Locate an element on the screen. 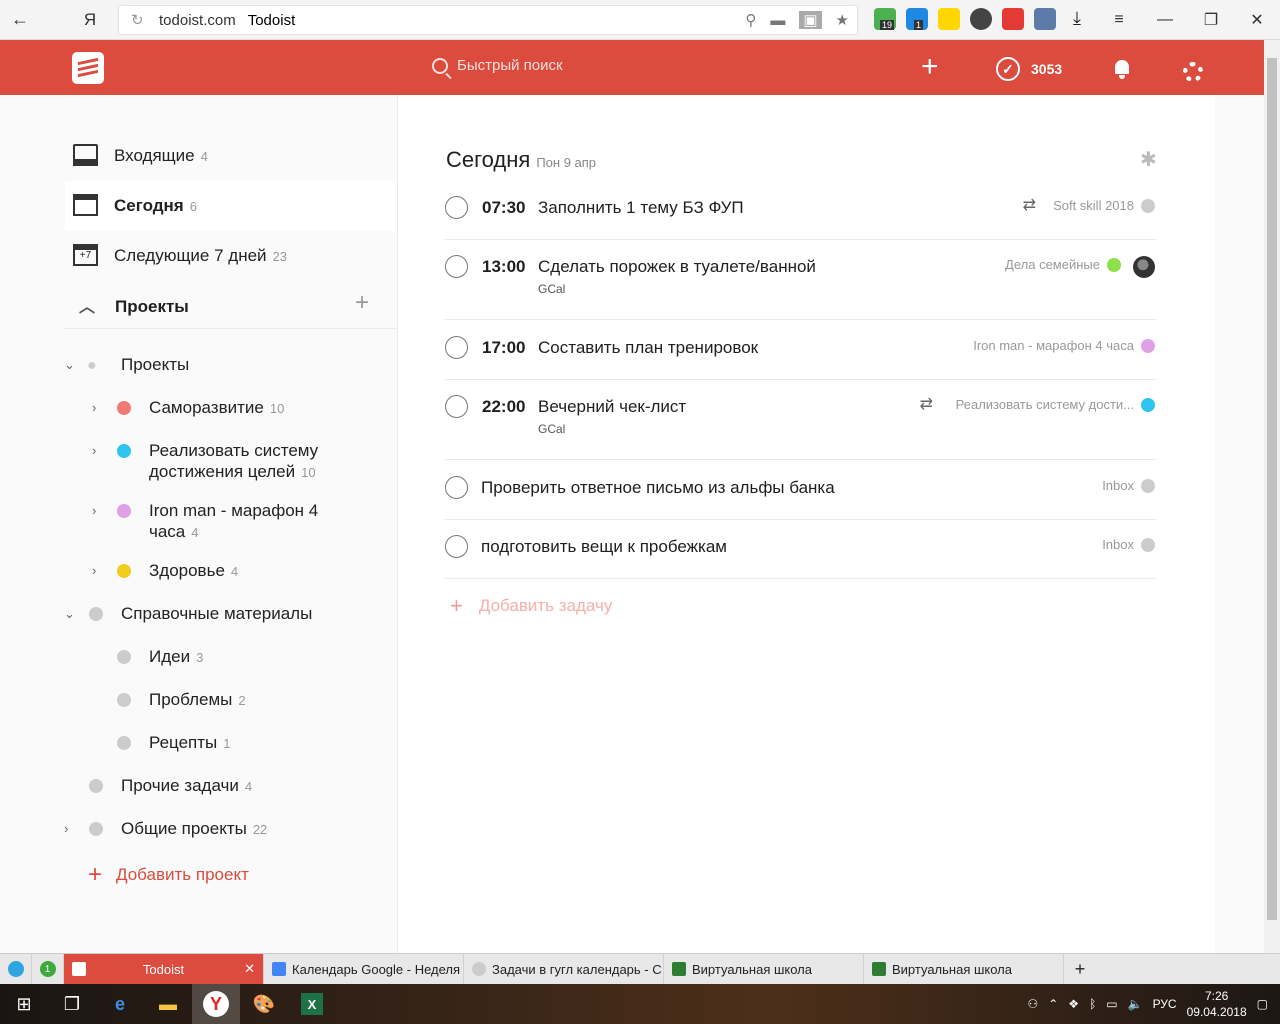 The image size is (1280, 1024). sidebar-item-today: Сегодня 6 is located at coordinates (231, 206).